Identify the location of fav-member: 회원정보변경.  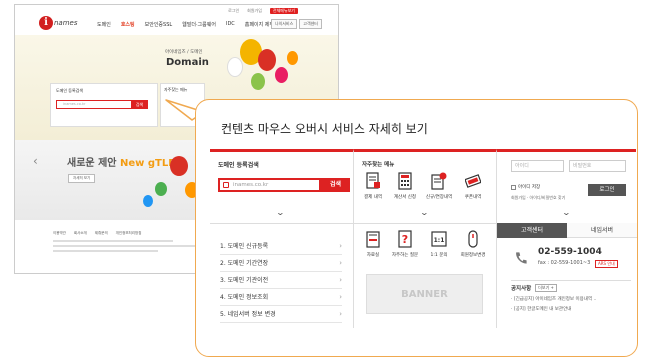
(473, 244).